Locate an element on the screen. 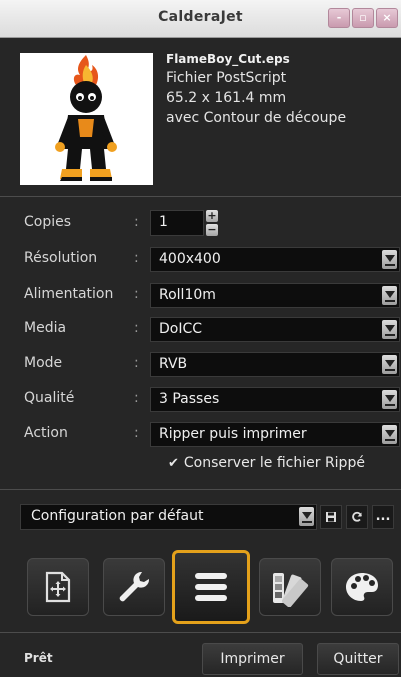  palette-button is located at coordinates (362, 587).